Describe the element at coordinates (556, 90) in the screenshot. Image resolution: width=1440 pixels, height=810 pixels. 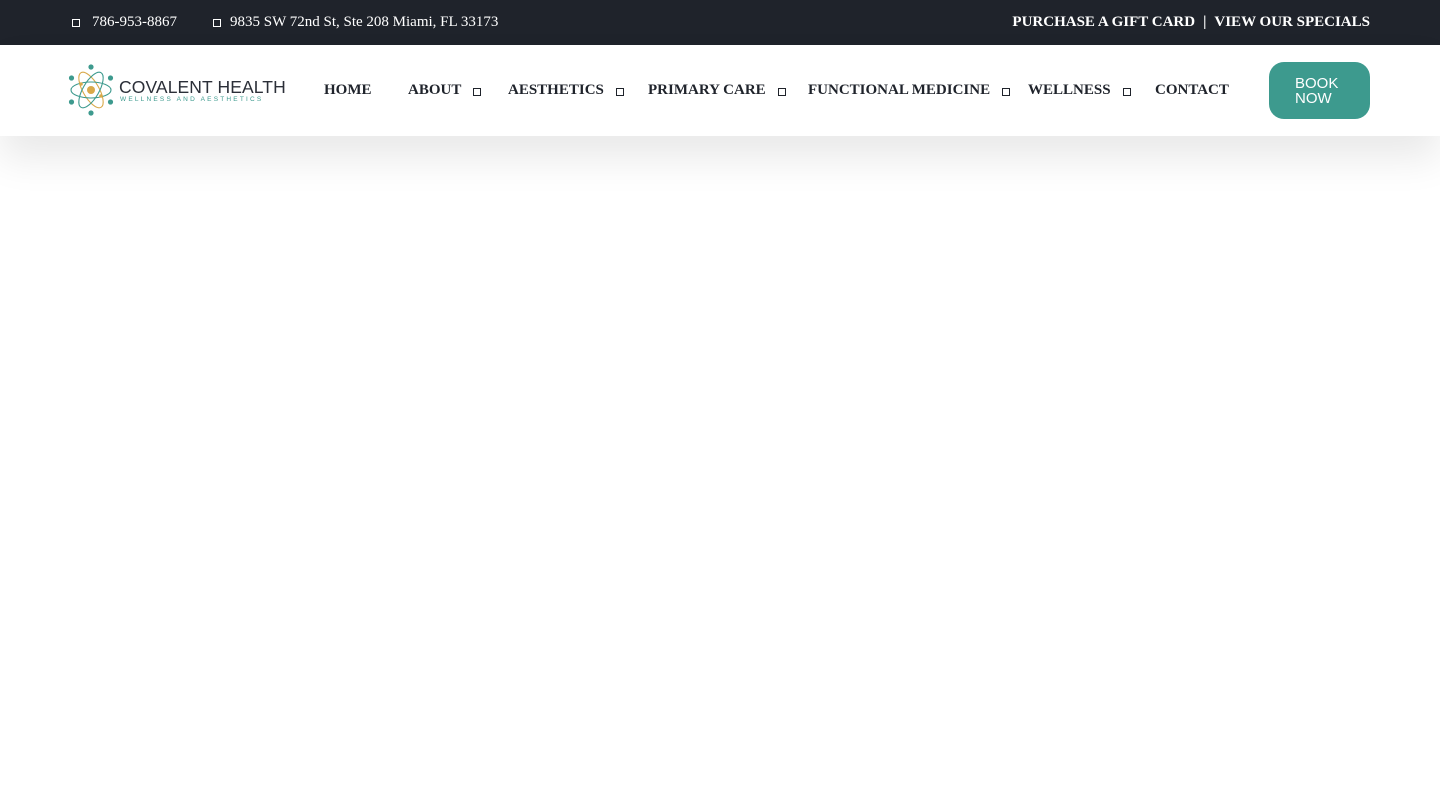
I see `nav-aesthetics-label: AESTHETICS` at that location.